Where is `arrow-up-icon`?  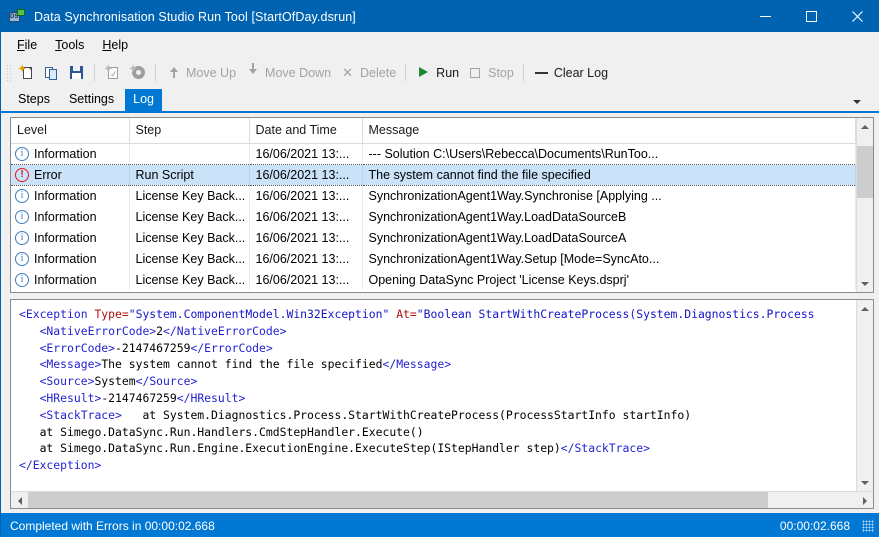 arrow-up-icon is located at coordinates (173, 72).